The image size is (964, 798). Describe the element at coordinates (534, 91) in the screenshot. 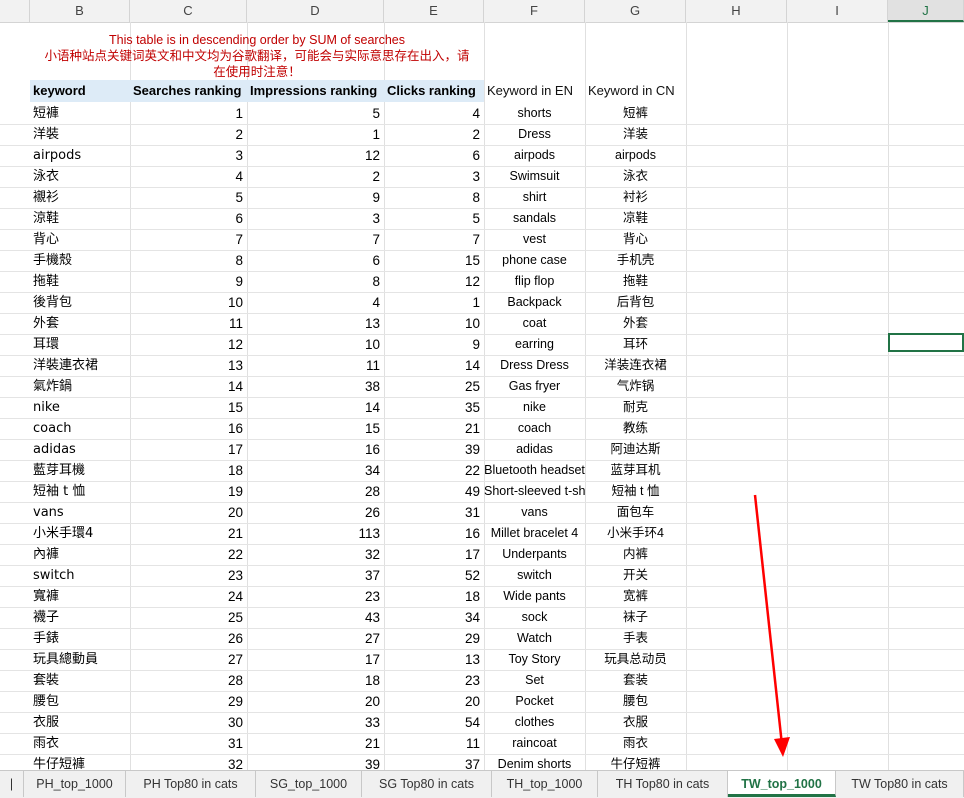

I see `header-keyword-en: Keyword in EN` at that location.